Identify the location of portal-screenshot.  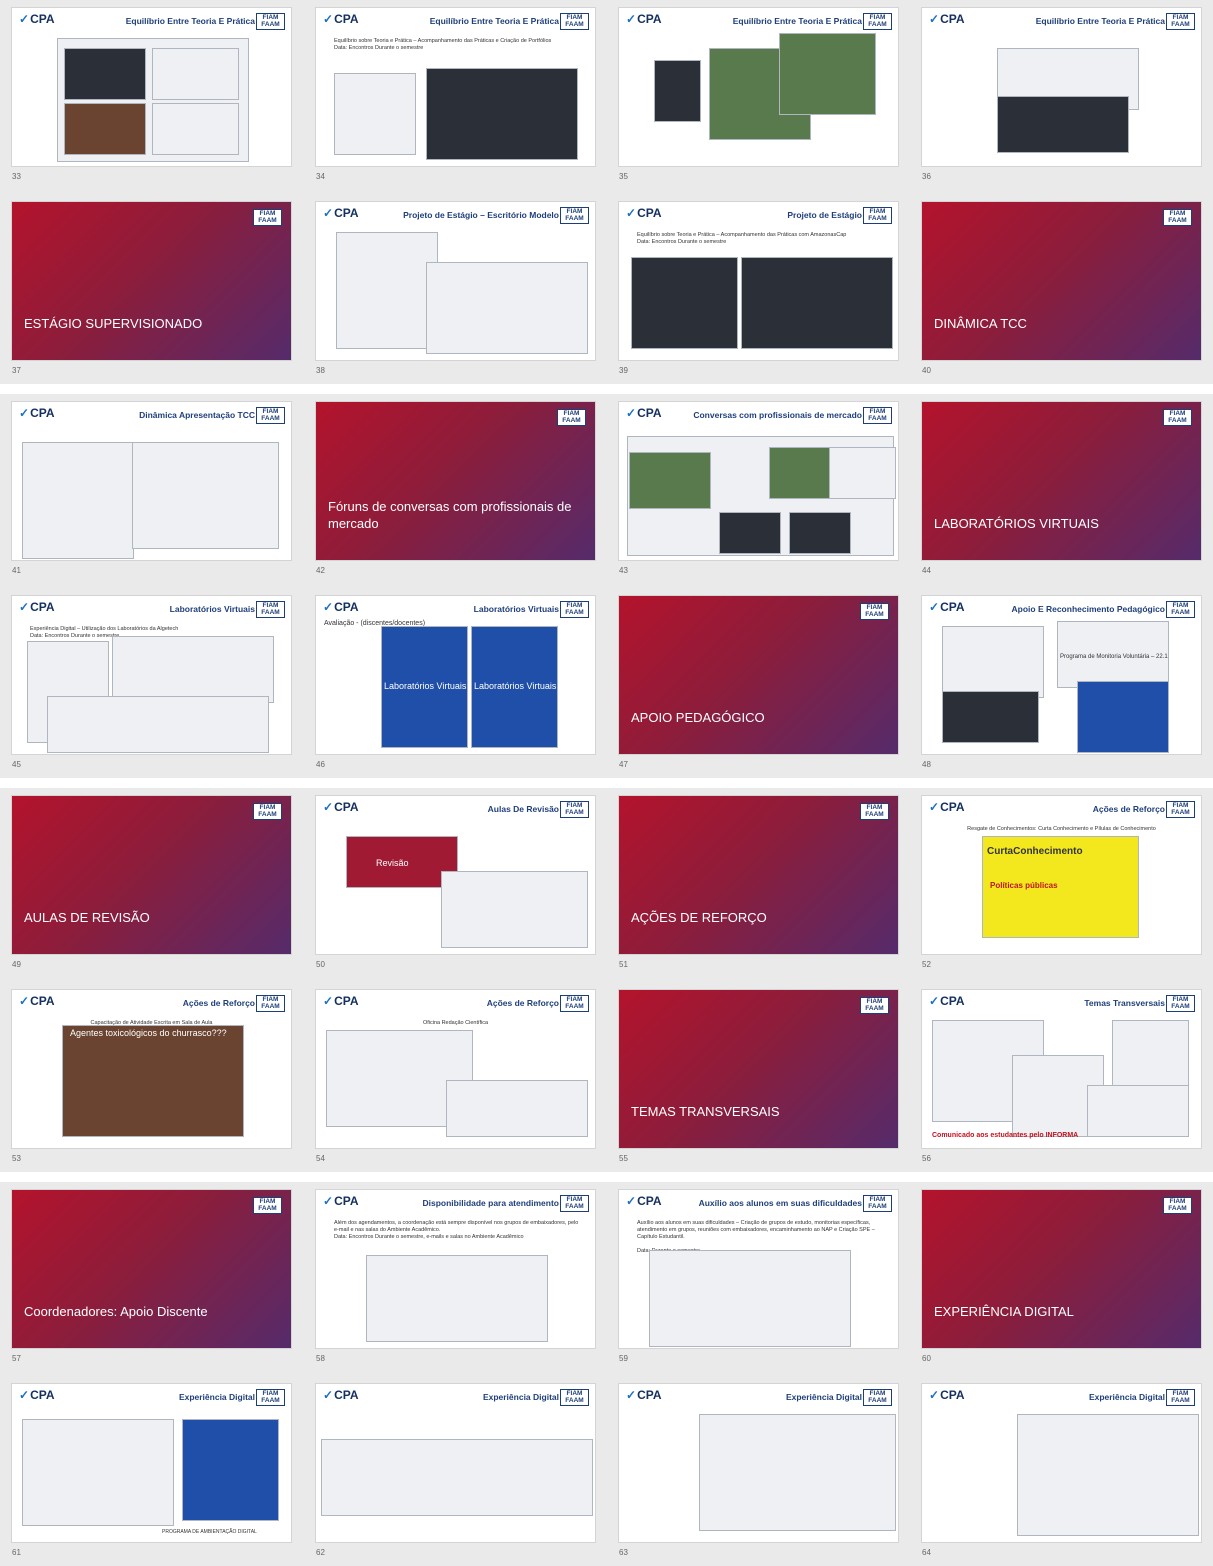
(797, 1472).